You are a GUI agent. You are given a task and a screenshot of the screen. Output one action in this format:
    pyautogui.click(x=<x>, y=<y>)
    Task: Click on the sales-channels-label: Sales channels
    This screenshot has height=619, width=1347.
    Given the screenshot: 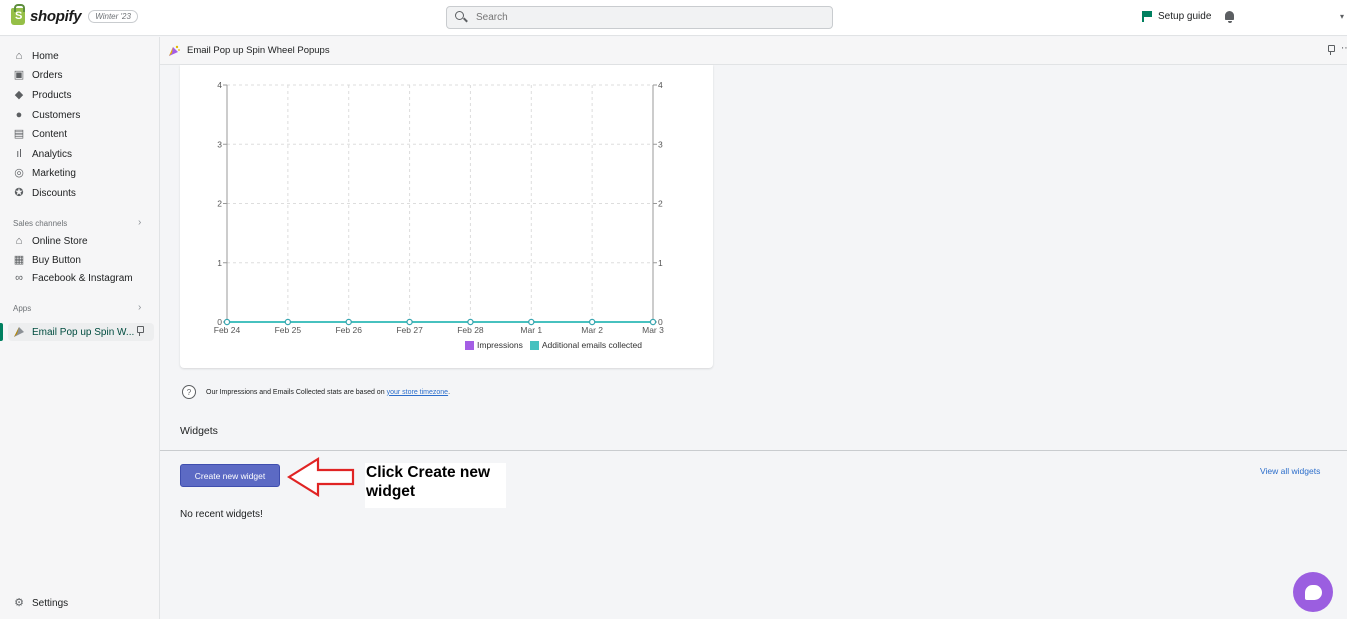 What is the action you would take?
    pyautogui.click(x=40, y=223)
    